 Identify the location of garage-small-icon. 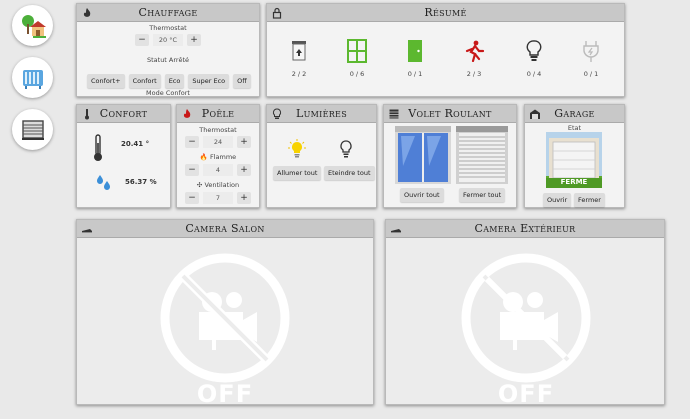
(535, 114).